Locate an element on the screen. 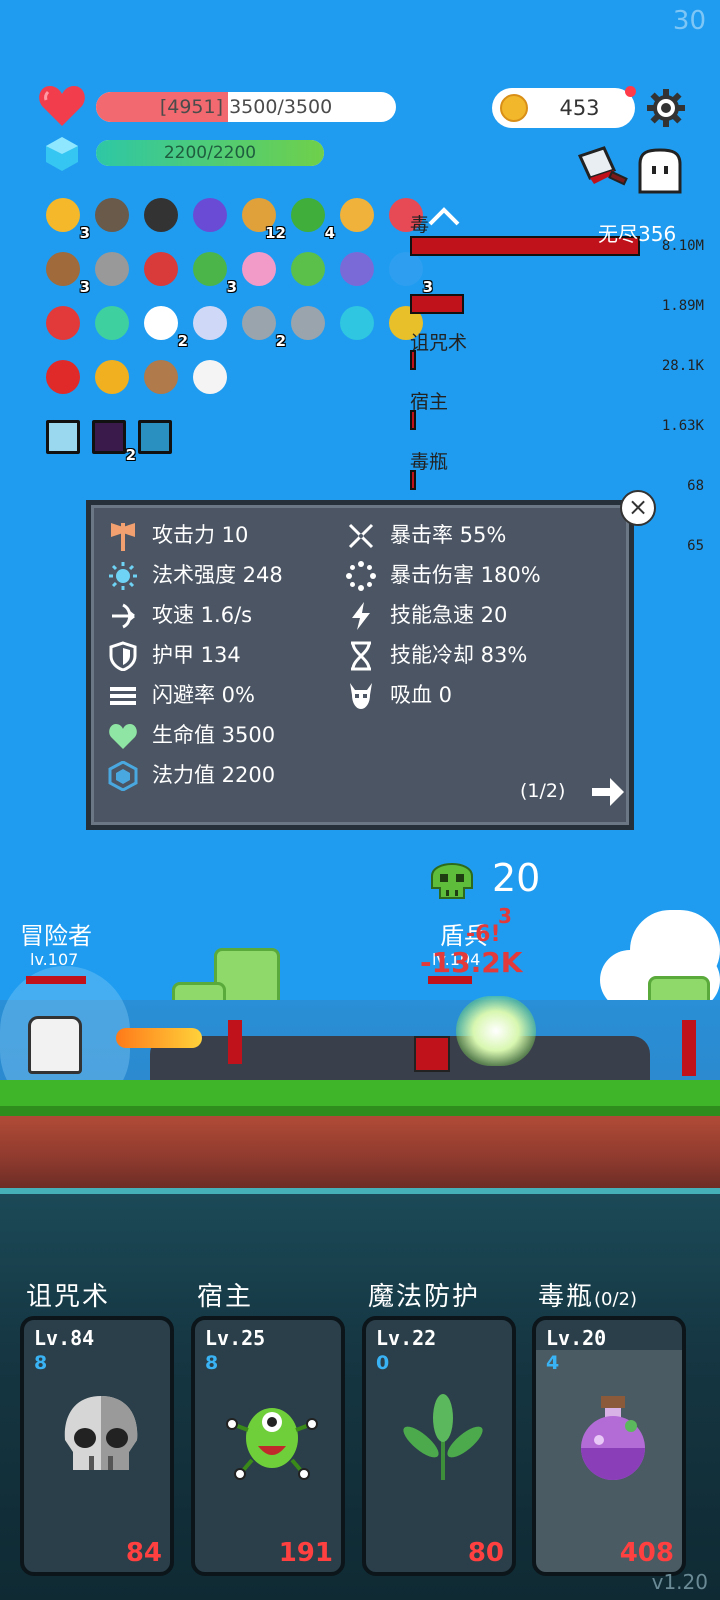 This screenshot has width=720, height=1600. sun-icon is located at coordinates (123, 576).